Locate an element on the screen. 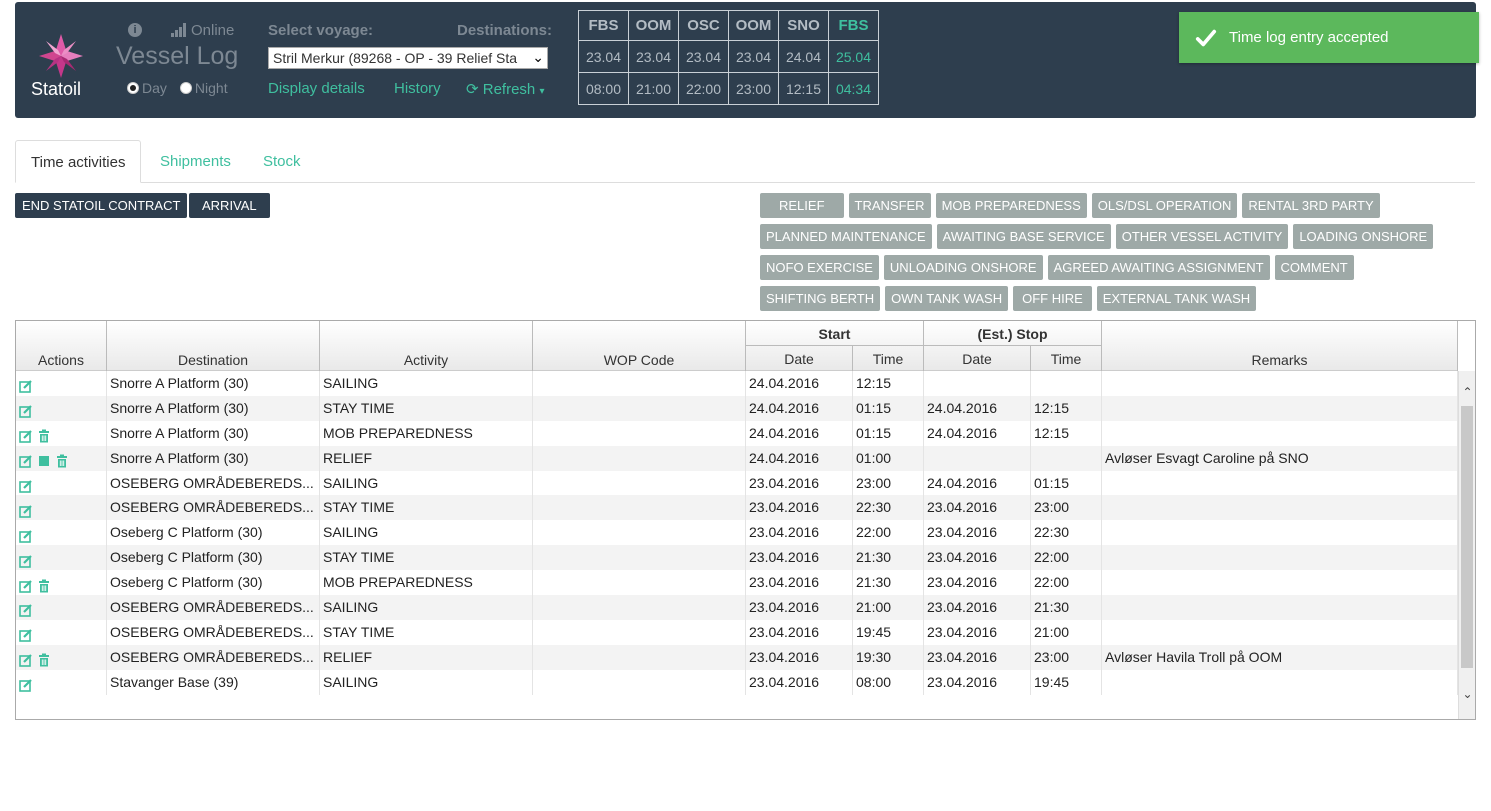 This screenshot has width=1491, height=811. end-contract-button: END STATOIL CONTRACT is located at coordinates (101, 205).